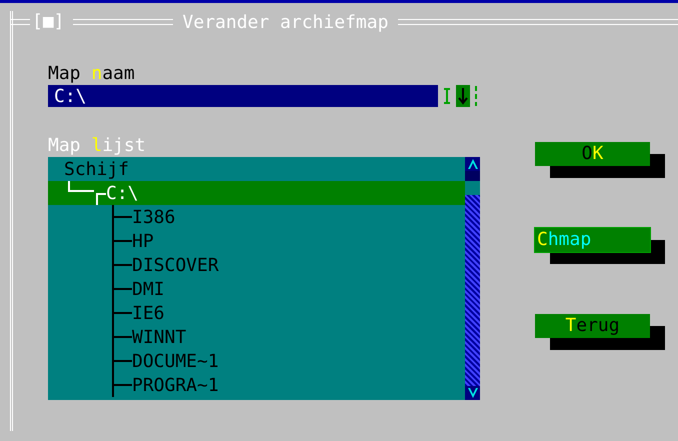 This screenshot has height=441, width=678. I want to click on tree-item: DOCUME~1, so click(175, 361).